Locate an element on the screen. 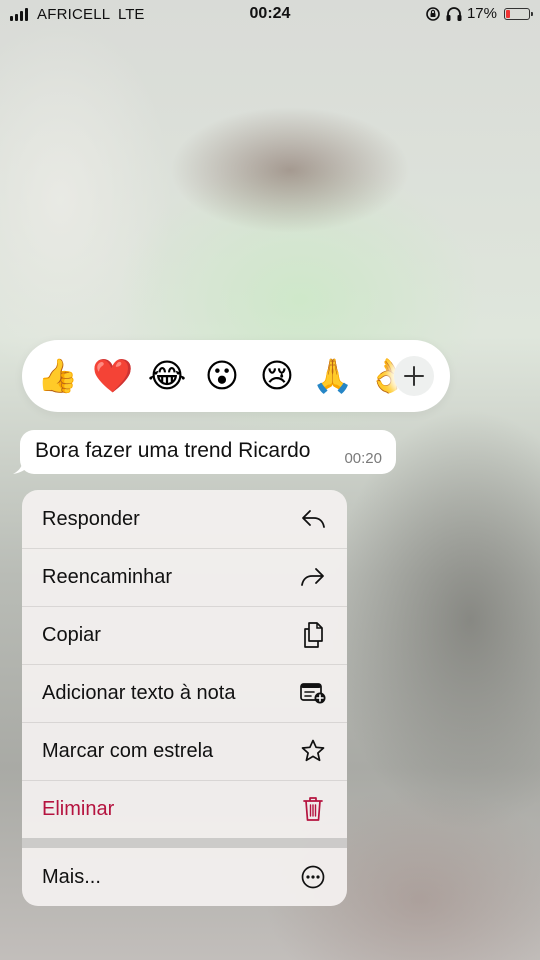 This screenshot has width=540, height=960. message-bubble: Bora fazer uma trend Ricardo 00:20 is located at coordinates (208, 452).